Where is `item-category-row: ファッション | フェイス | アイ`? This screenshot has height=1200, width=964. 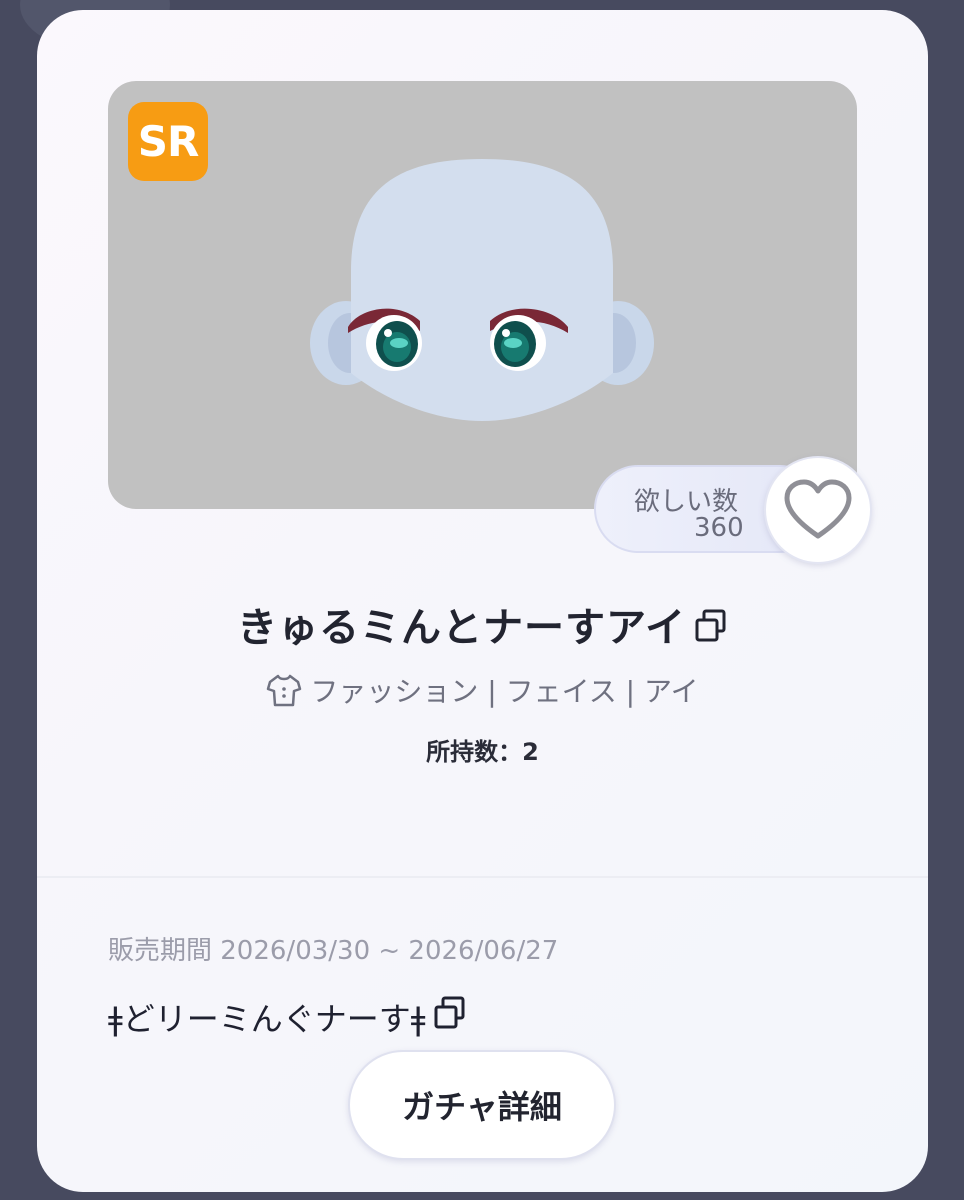 item-category-row: ファッション | フェイス | アイ is located at coordinates (482, 692).